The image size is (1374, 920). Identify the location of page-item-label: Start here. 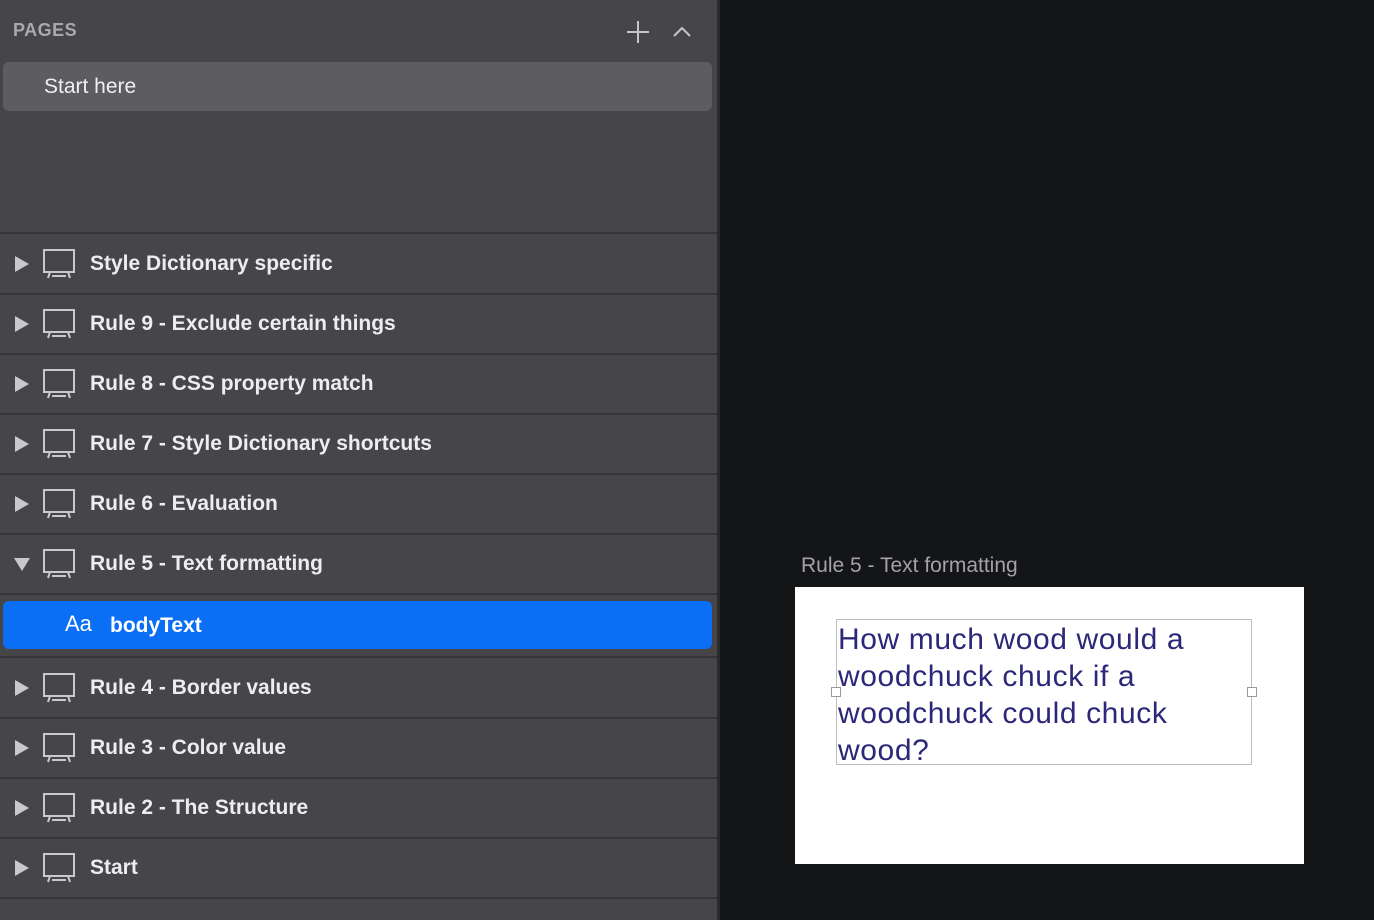
(90, 86).